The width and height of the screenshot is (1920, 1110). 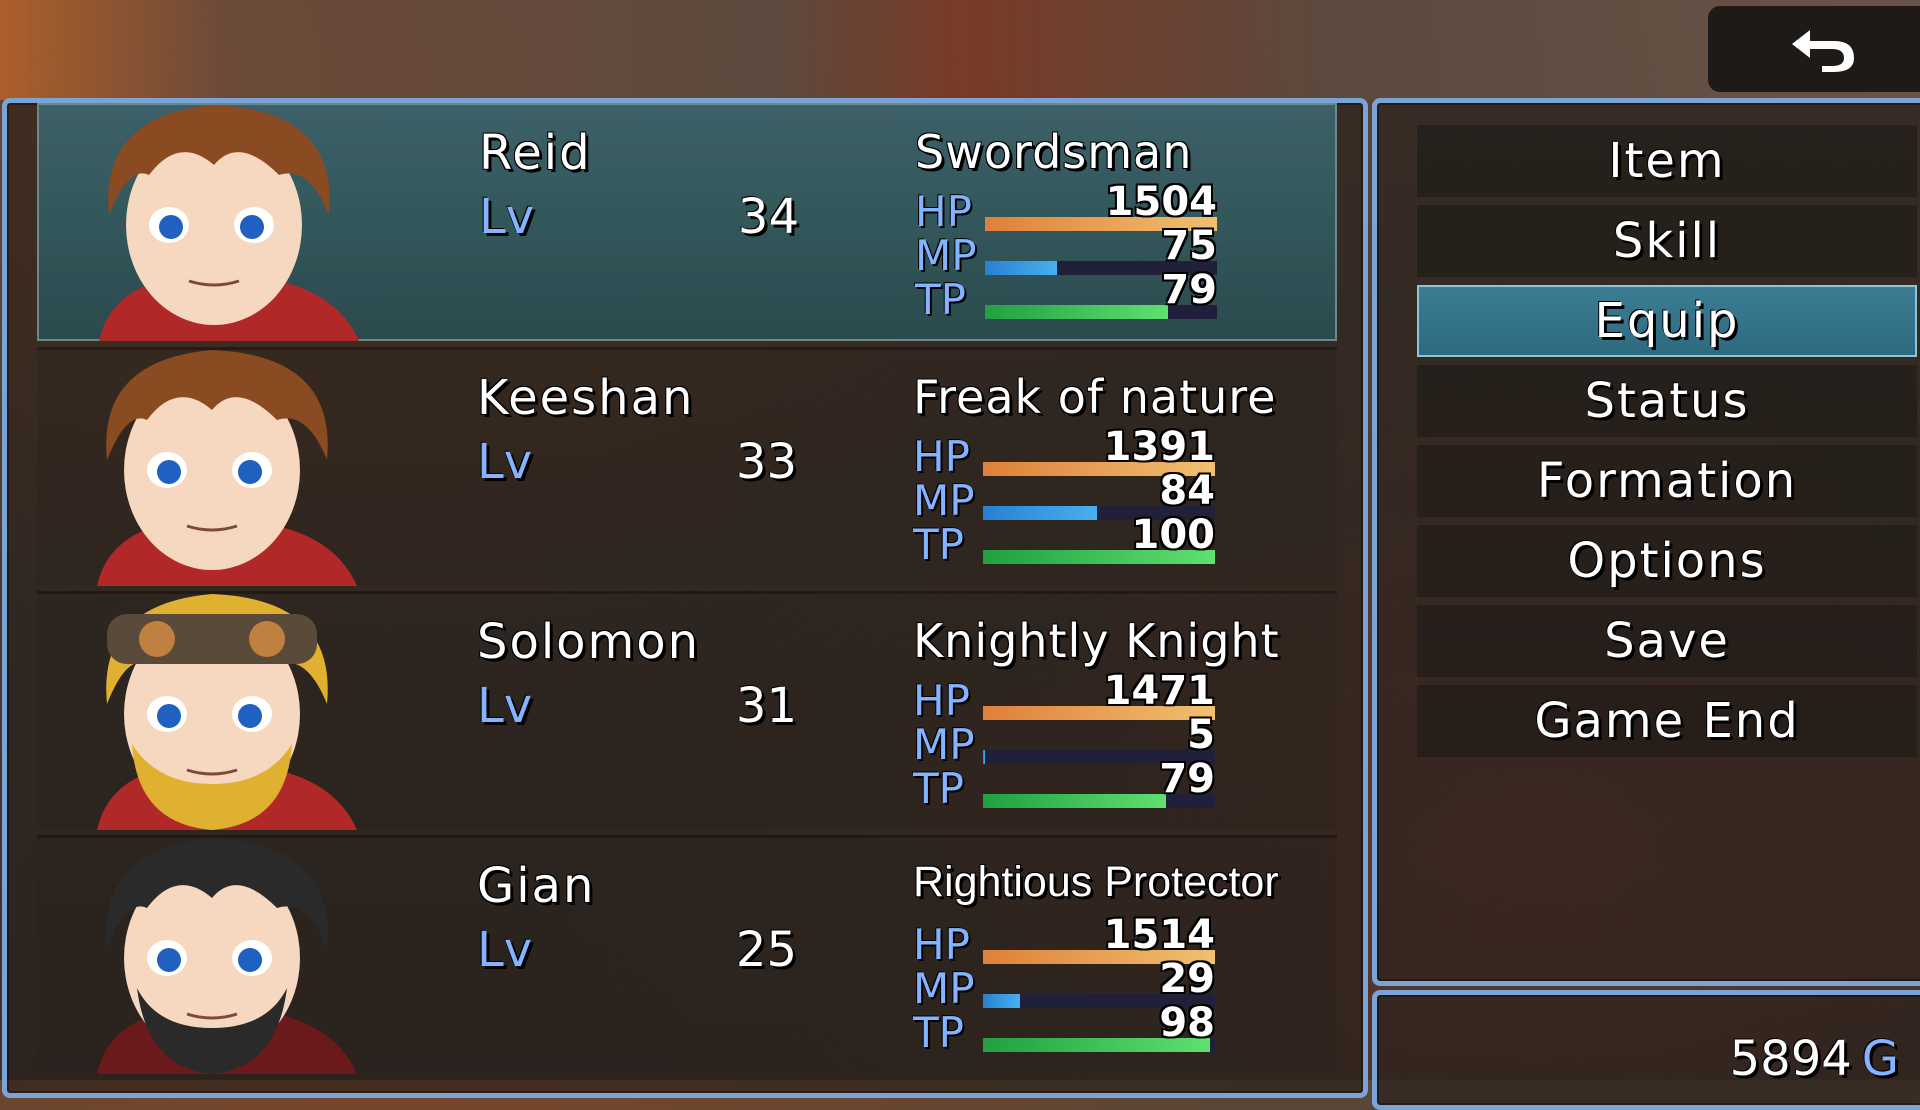 What do you see at coordinates (1096, 882) in the screenshot?
I see `actor-class: Rightious Protector` at bounding box center [1096, 882].